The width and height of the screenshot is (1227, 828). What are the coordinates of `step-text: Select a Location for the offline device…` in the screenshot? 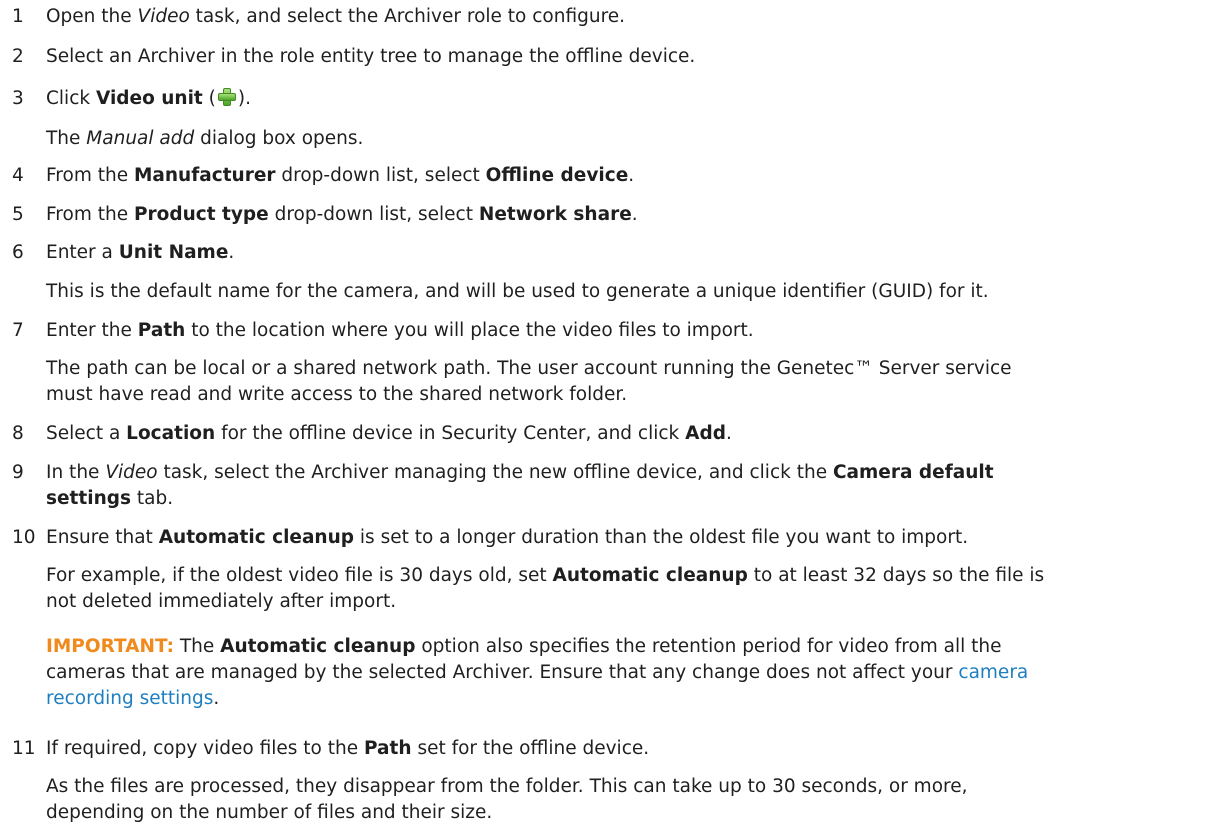 It's located at (389, 433).